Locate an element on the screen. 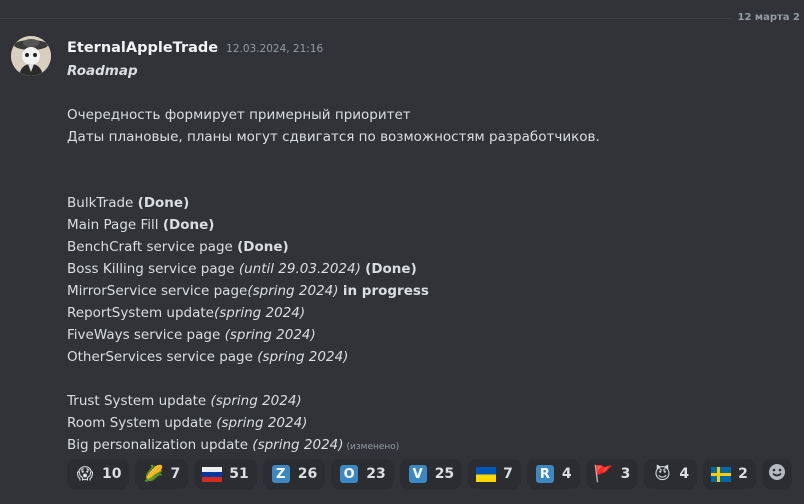 Image resolution: width=804 pixels, height=504 pixels. letter-v-emoji: V is located at coordinates (418, 474).